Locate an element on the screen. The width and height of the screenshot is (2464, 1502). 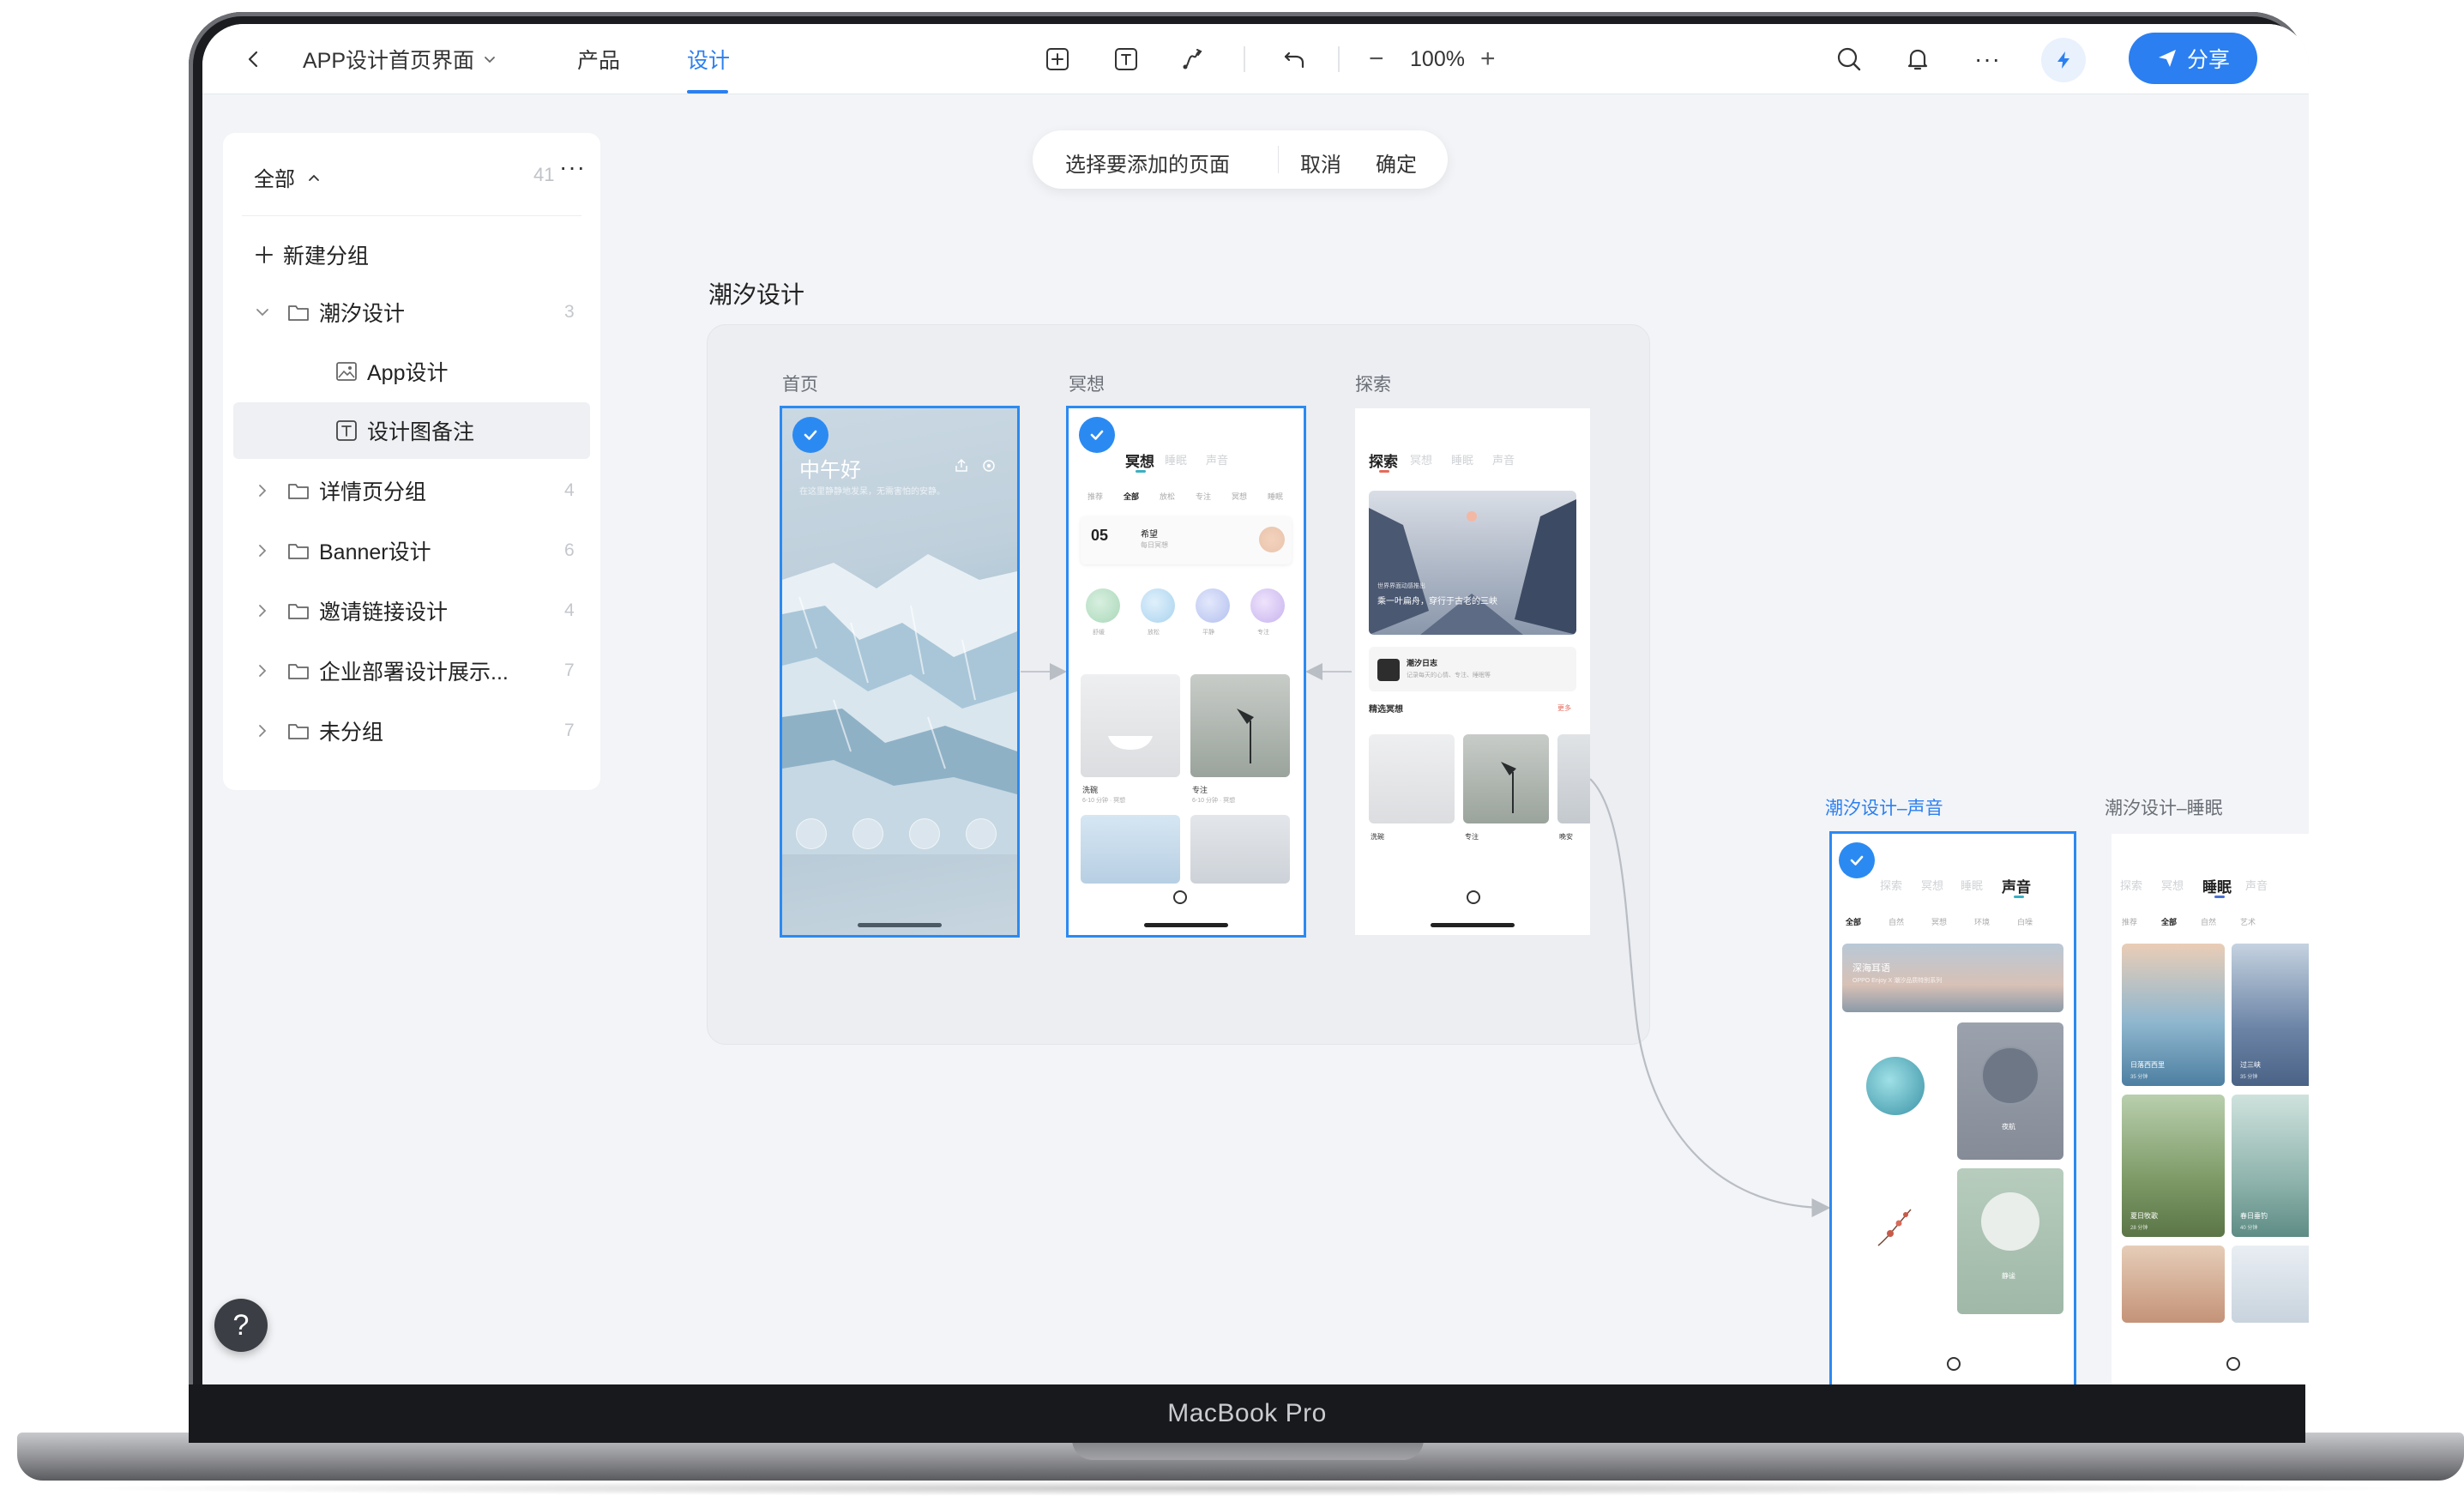
connector-tool-button is located at coordinates (1193, 59).